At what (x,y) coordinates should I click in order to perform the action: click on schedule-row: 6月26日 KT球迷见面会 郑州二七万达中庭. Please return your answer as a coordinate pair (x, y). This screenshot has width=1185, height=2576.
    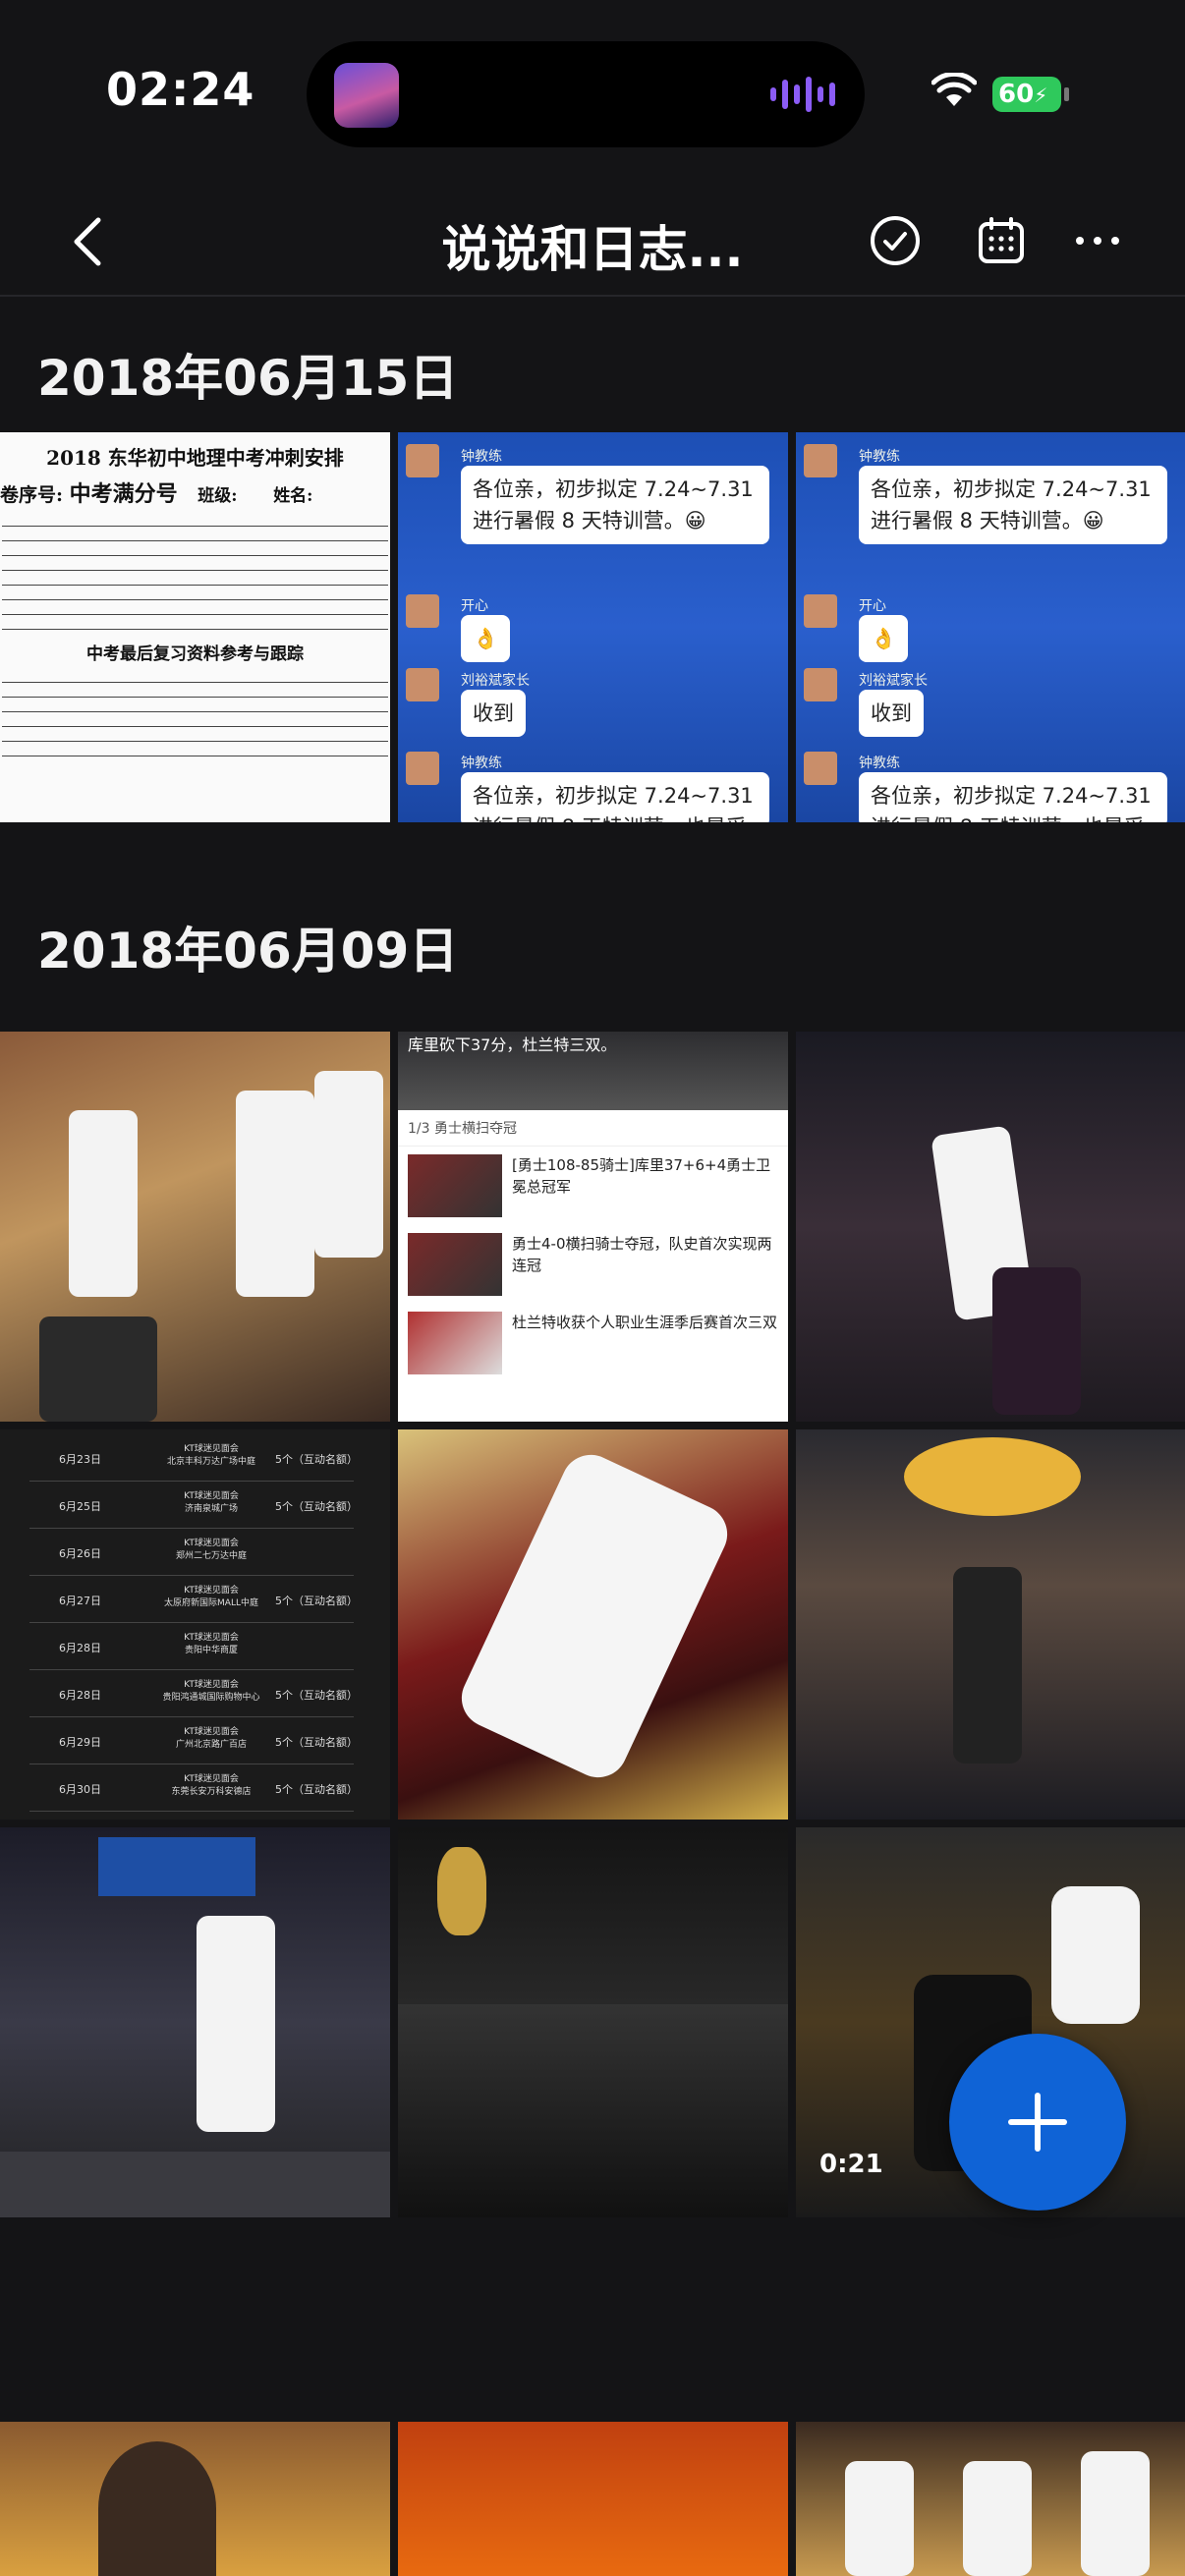
    Looking at the image, I should click on (192, 1554).